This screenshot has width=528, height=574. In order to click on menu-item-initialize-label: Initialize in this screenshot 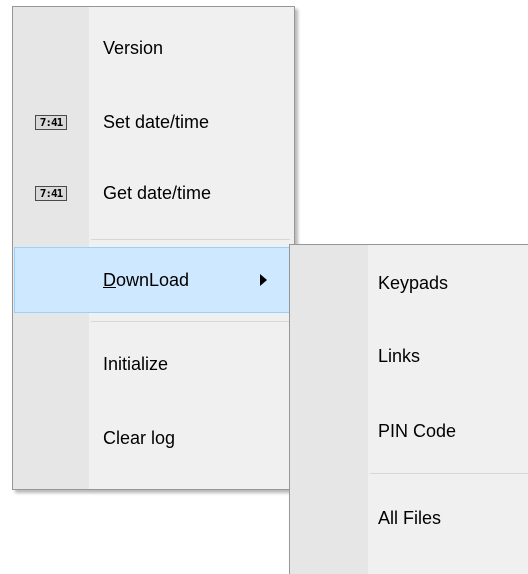, I will do `click(136, 363)`.